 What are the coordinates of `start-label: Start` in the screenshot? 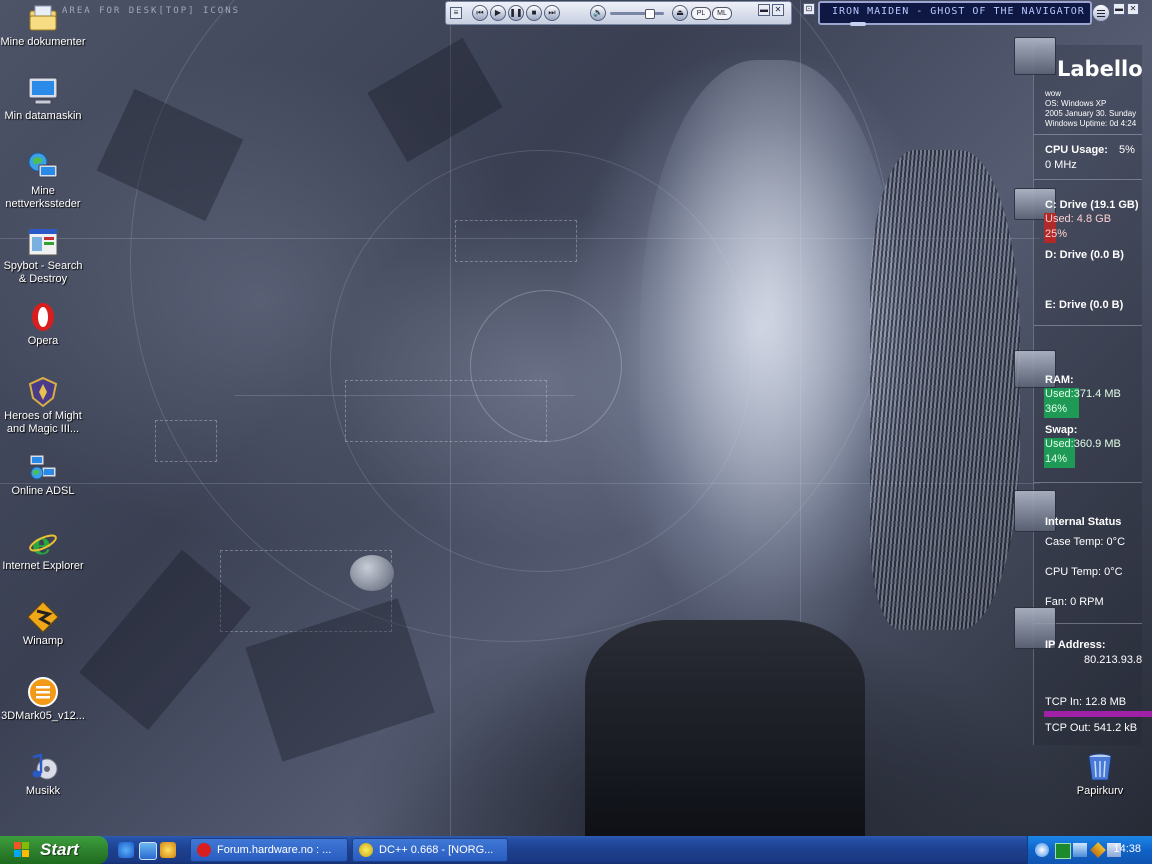 It's located at (59, 849).